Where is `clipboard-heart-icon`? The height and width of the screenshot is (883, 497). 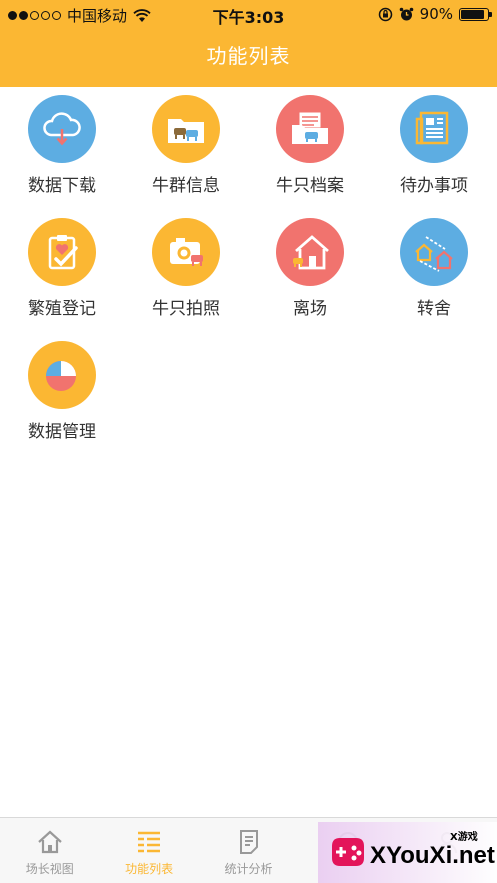 clipboard-heart-icon is located at coordinates (62, 252).